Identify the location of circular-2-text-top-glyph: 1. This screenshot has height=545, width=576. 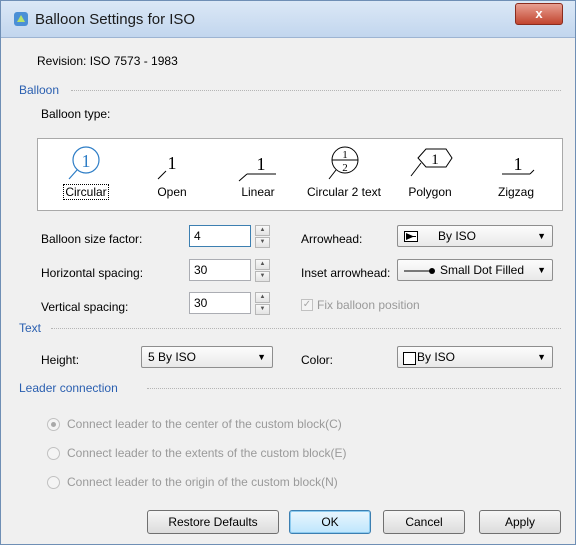
(345, 155).